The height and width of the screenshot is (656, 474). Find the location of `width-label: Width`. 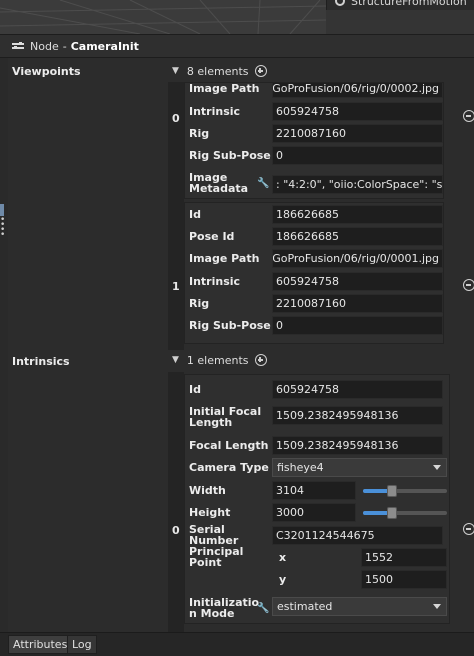

width-label: Width is located at coordinates (207, 490).